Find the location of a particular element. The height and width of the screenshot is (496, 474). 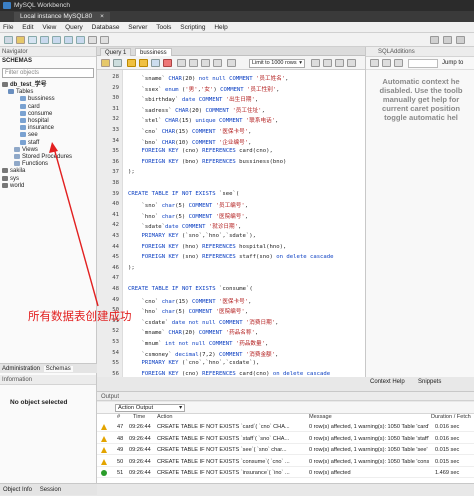

tree-node-table-card: card is located at coordinates (30, 107).